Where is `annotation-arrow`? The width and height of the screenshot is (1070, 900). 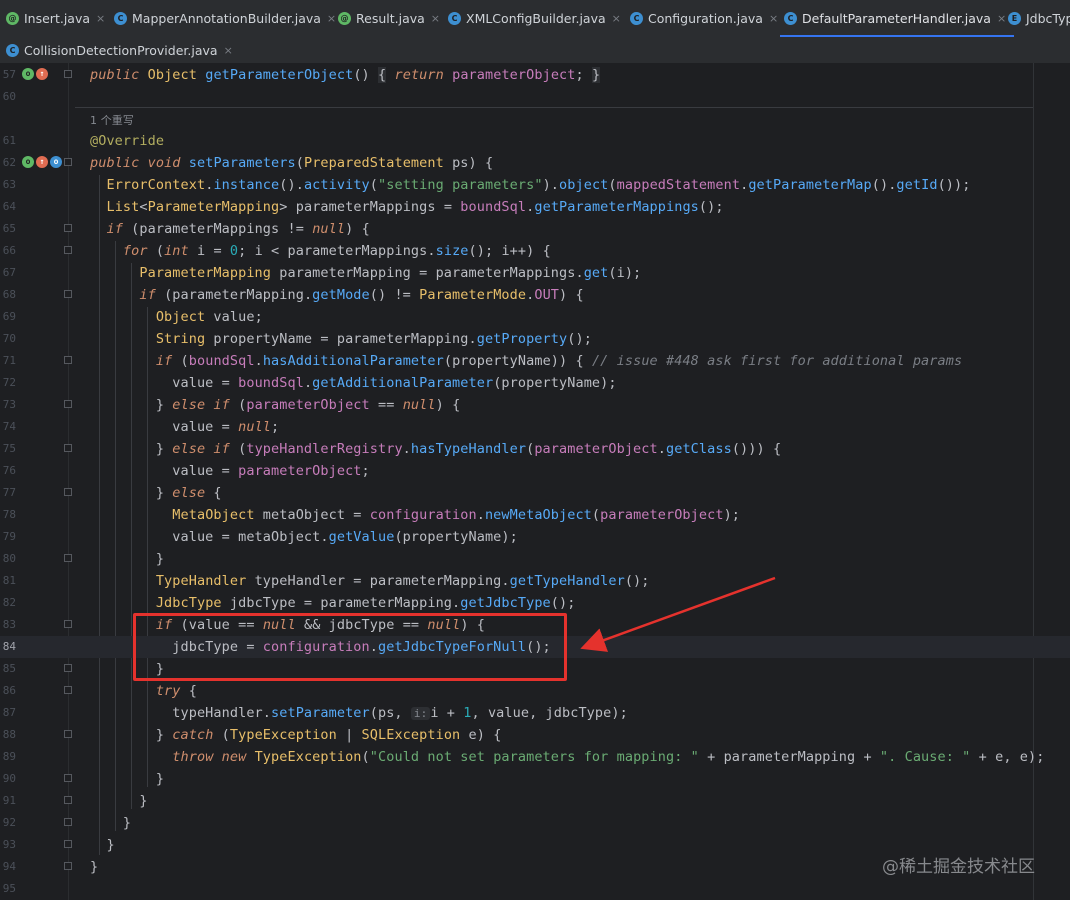 annotation-arrow is located at coordinates (678, 614).